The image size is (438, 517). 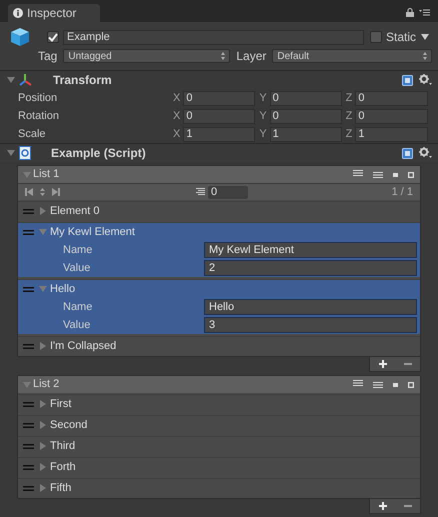 What do you see at coordinates (39, 116) in the screenshot?
I see `property-label: Rotation` at bounding box center [39, 116].